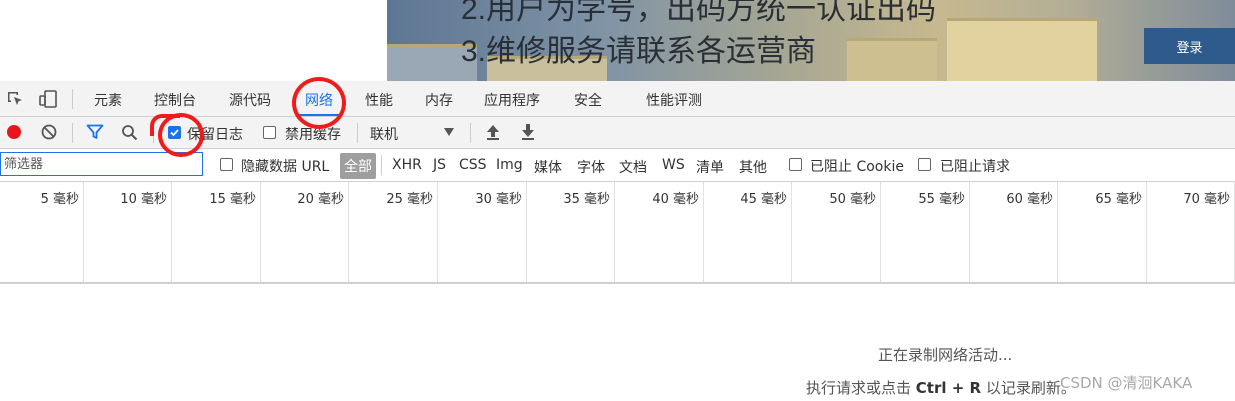 The width and height of the screenshot is (1235, 401). What do you see at coordinates (1126, 383) in the screenshot?
I see `watermark-text: CSDN @清洄KAKA` at bounding box center [1126, 383].